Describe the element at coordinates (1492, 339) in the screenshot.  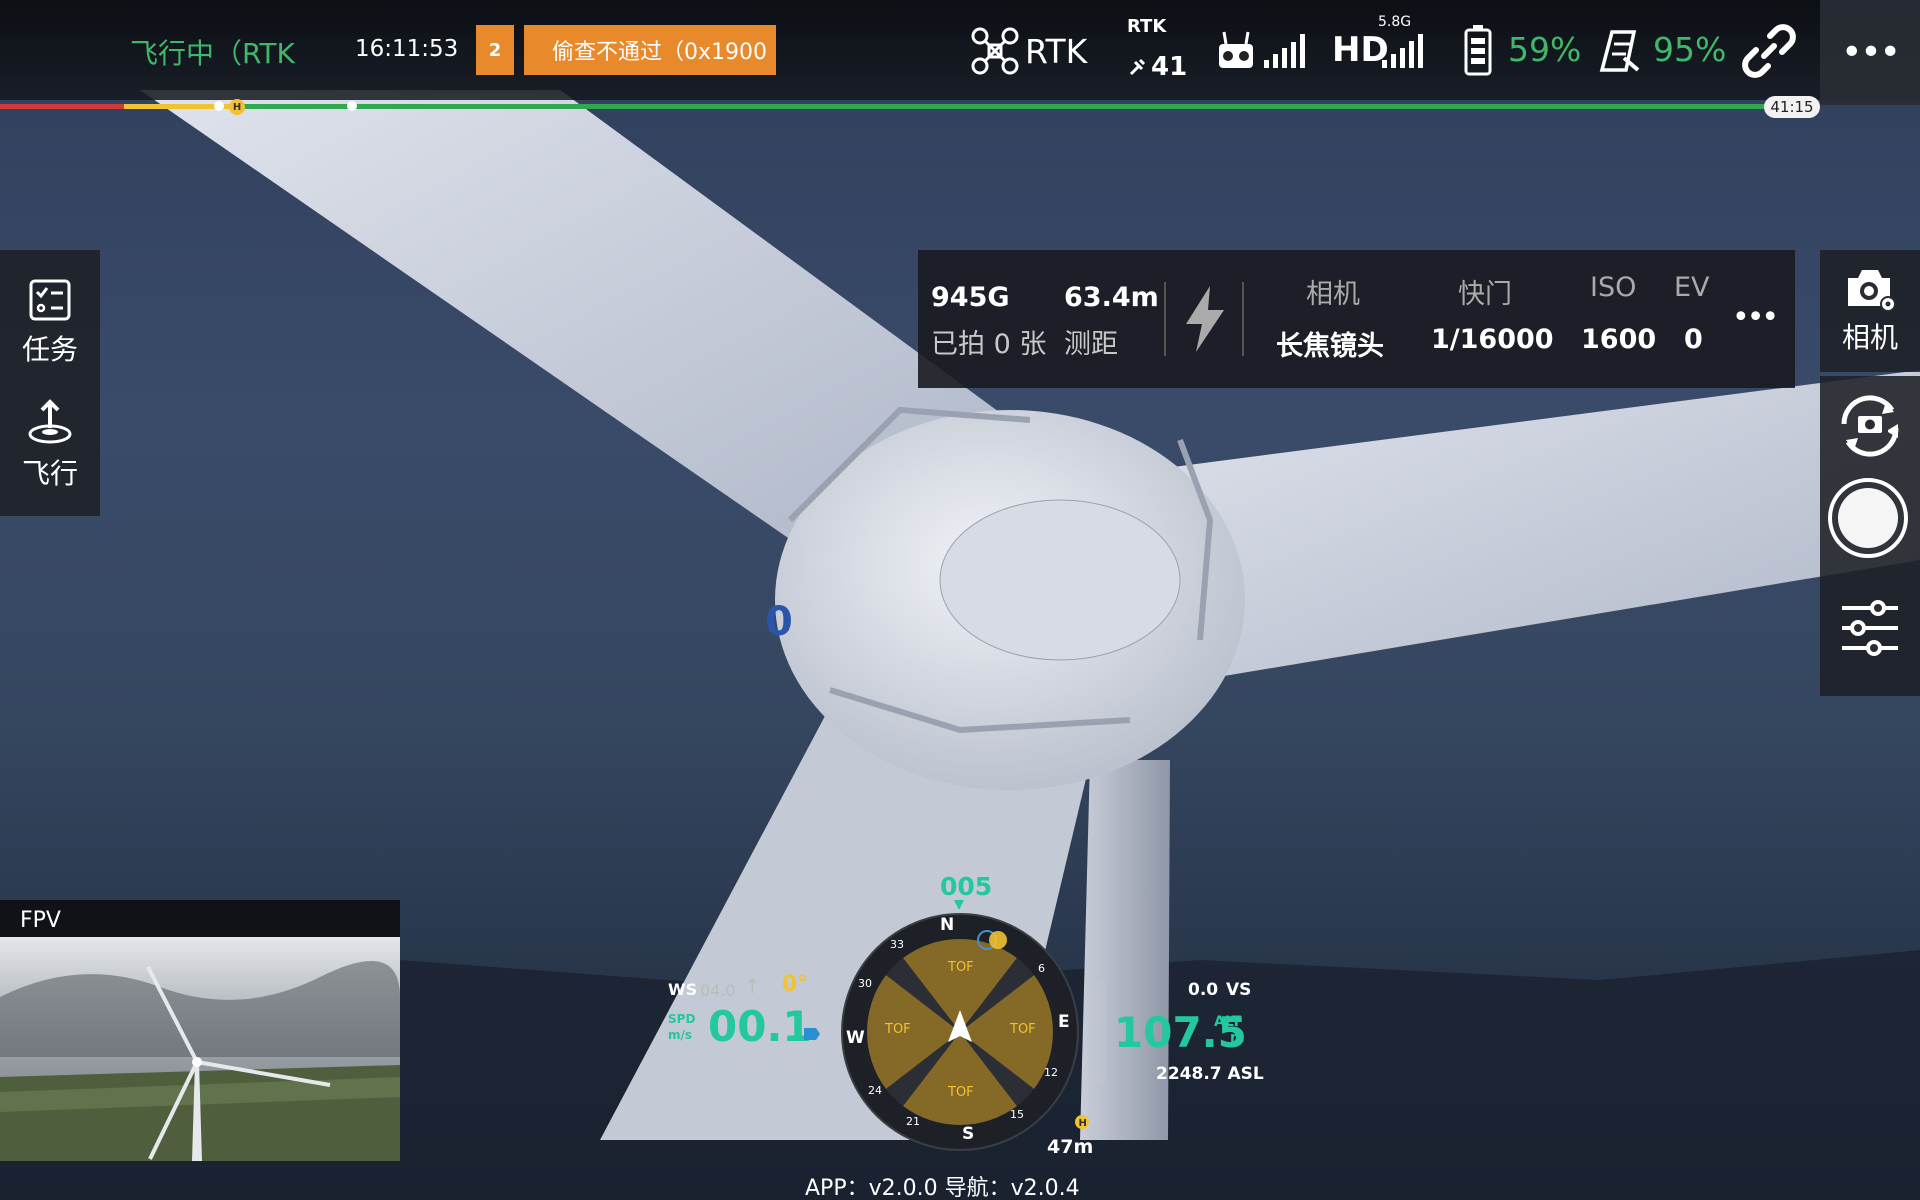
I see `shutter-value: 1/16000` at that location.